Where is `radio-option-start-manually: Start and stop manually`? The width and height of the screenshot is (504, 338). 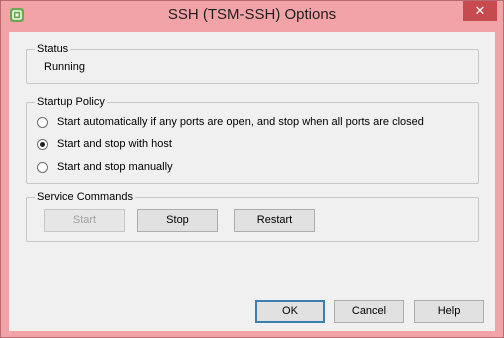 radio-option-start-manually: Start and stop manually is located at coordinates (105, 167).